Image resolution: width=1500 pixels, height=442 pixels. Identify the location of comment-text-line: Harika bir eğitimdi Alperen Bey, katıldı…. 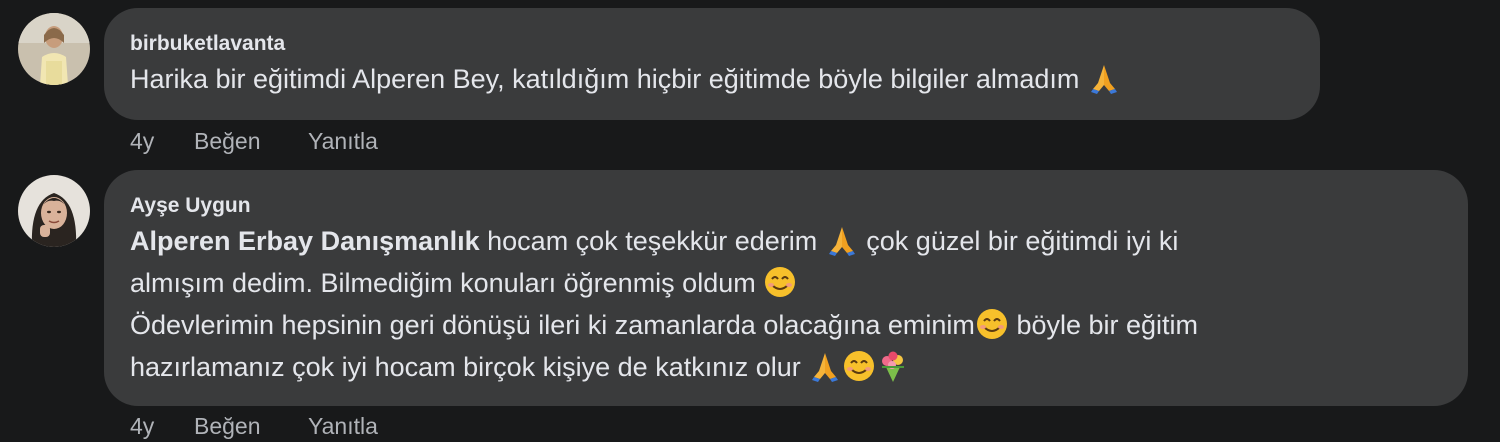
(608, 79).